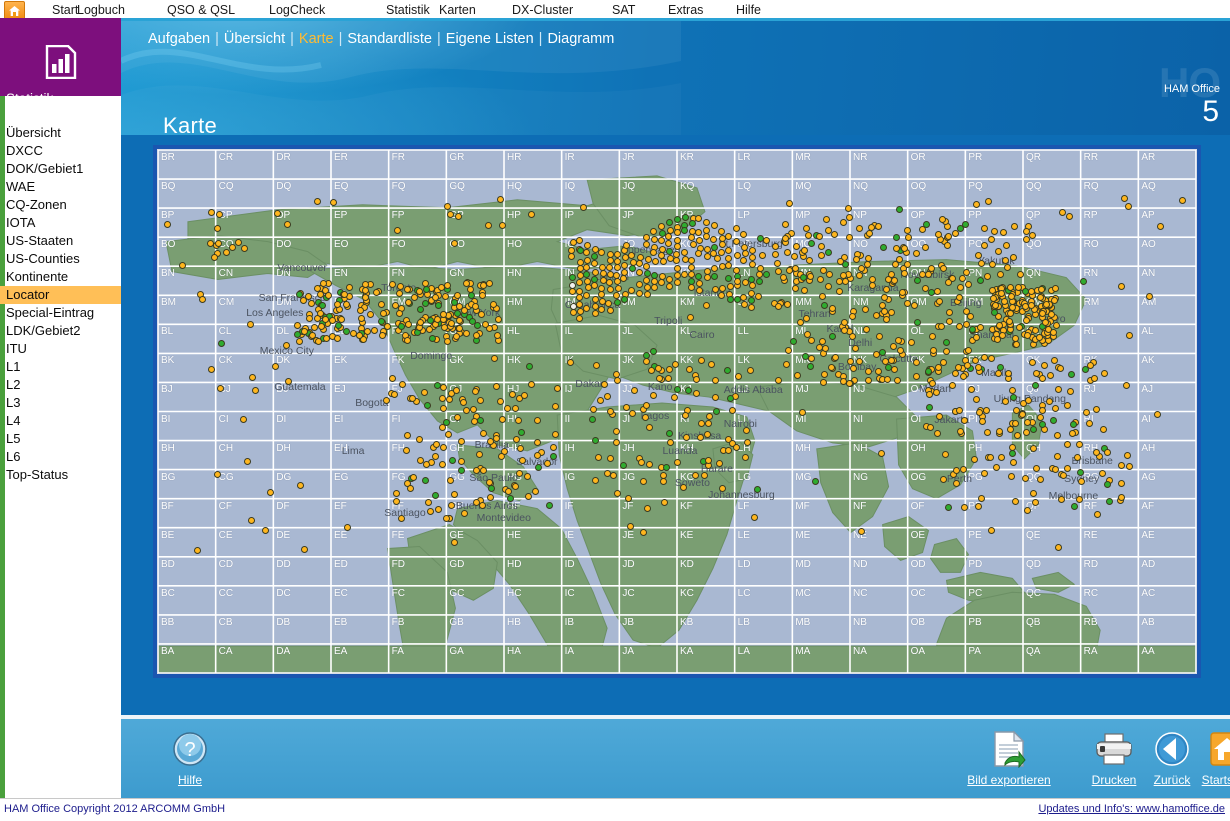  What do you see at coordinates (60, 439) in the screenshot?
I see `sidebar-item-l5: L5` at bounding box center [60, 439].